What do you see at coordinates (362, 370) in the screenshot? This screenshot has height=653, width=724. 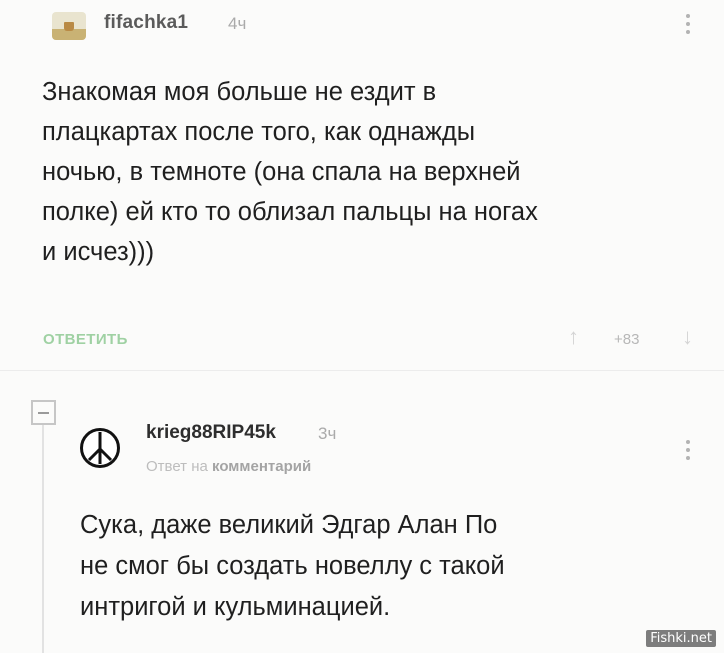 I see `comment-divider` at bounding box center [362, 370].